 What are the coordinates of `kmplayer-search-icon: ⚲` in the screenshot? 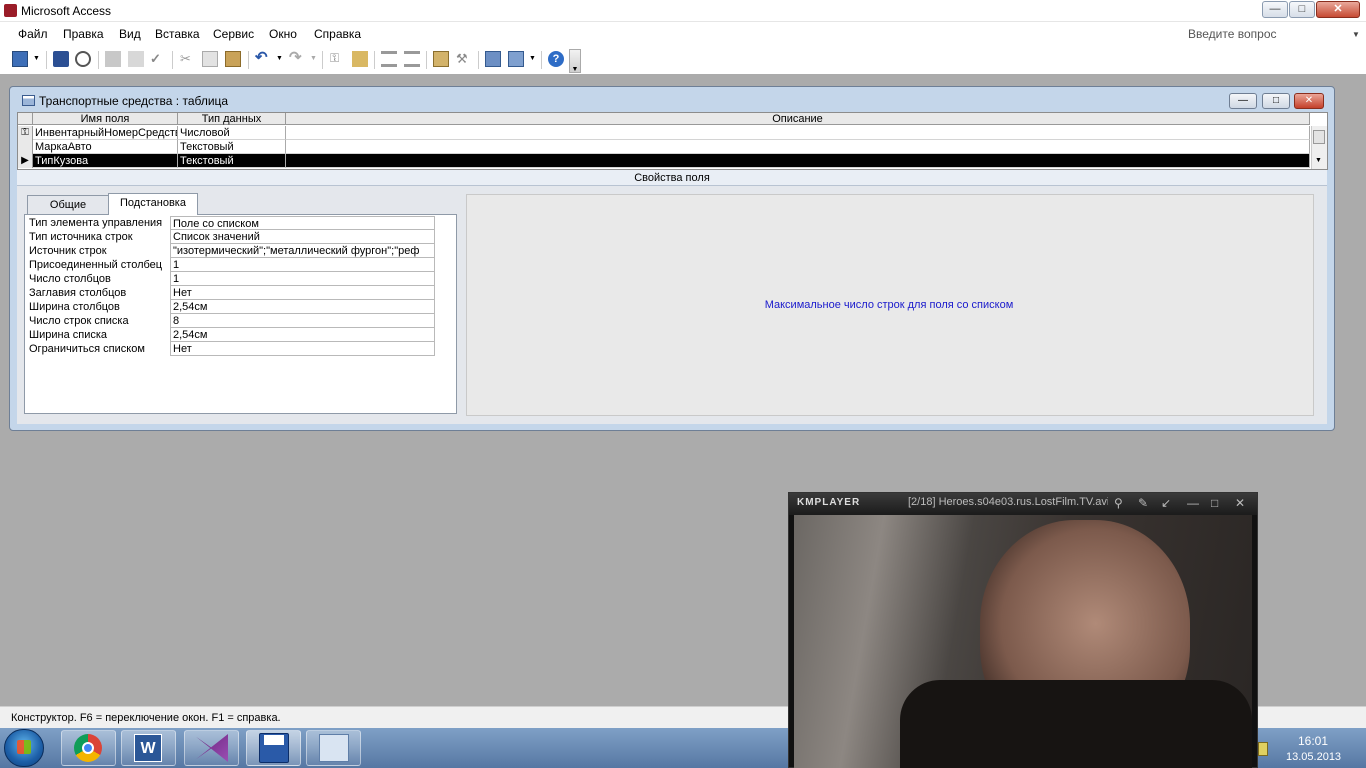 It's located at (1118, 503).